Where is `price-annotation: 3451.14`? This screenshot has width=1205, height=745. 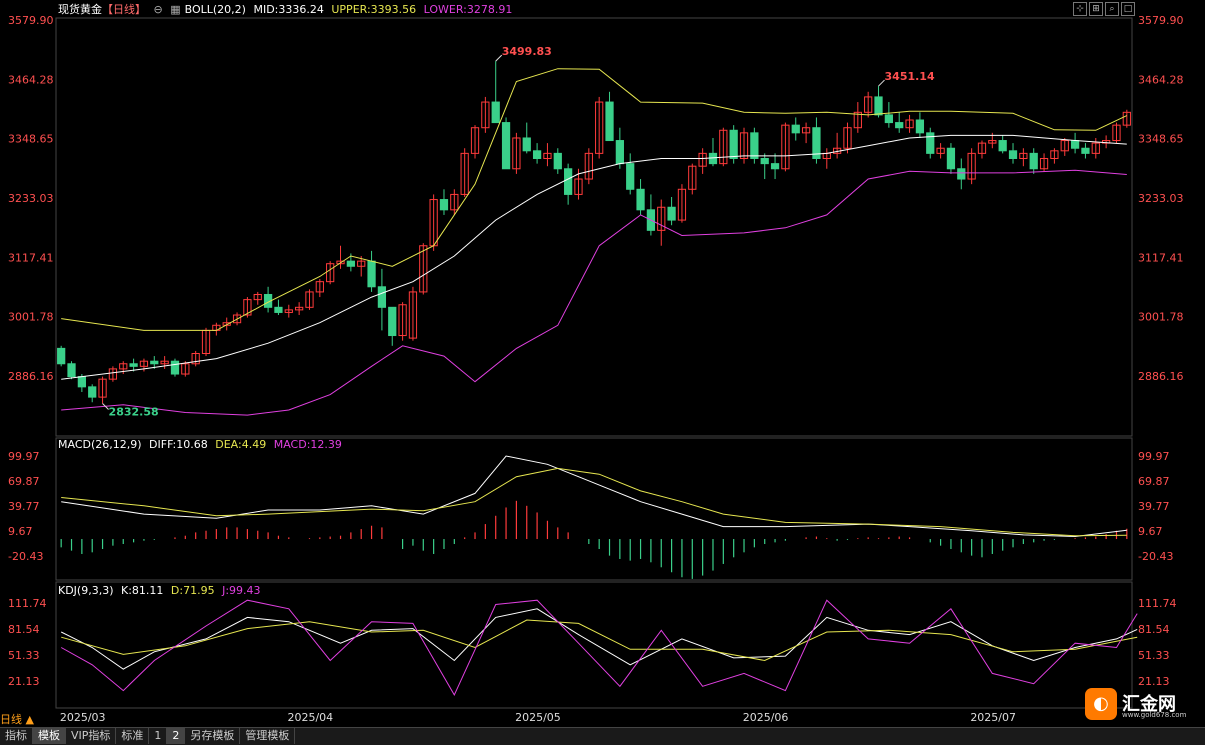
price-annotation: 3451.14 is located at coordinates (910, 76).